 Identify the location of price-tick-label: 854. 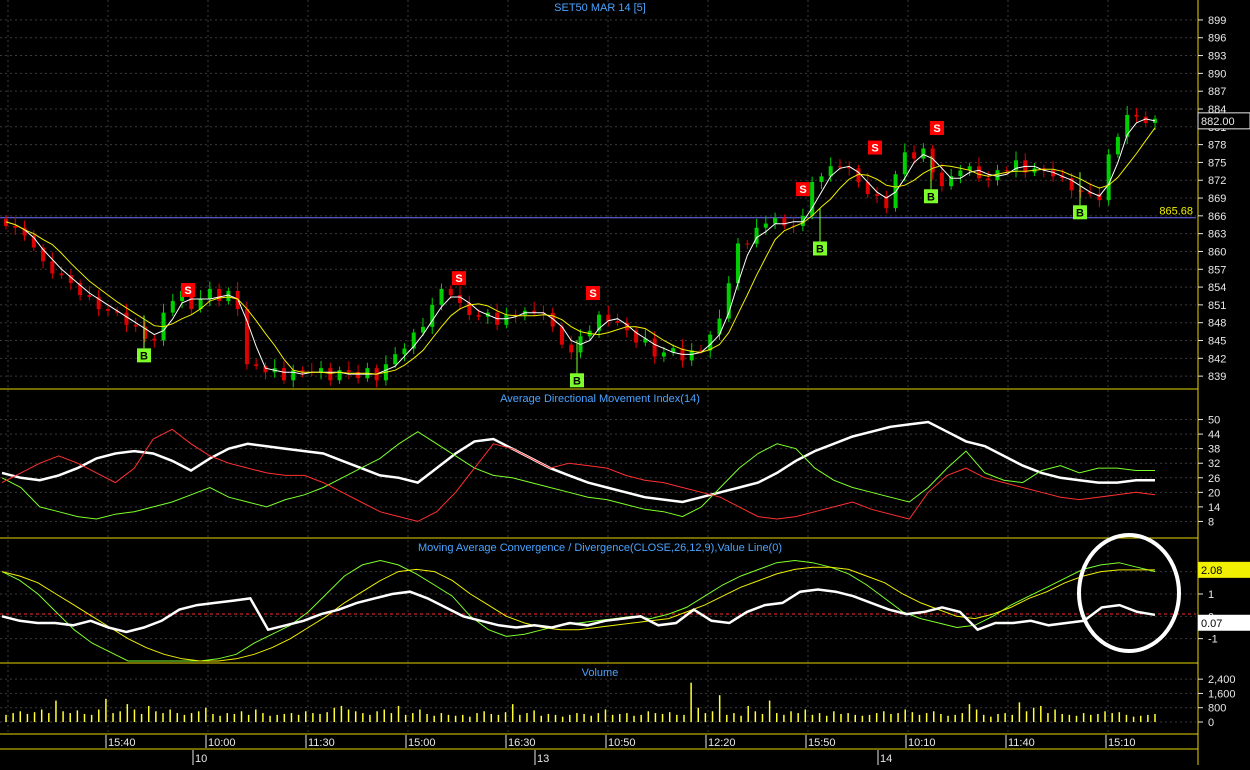
(1217, 288).